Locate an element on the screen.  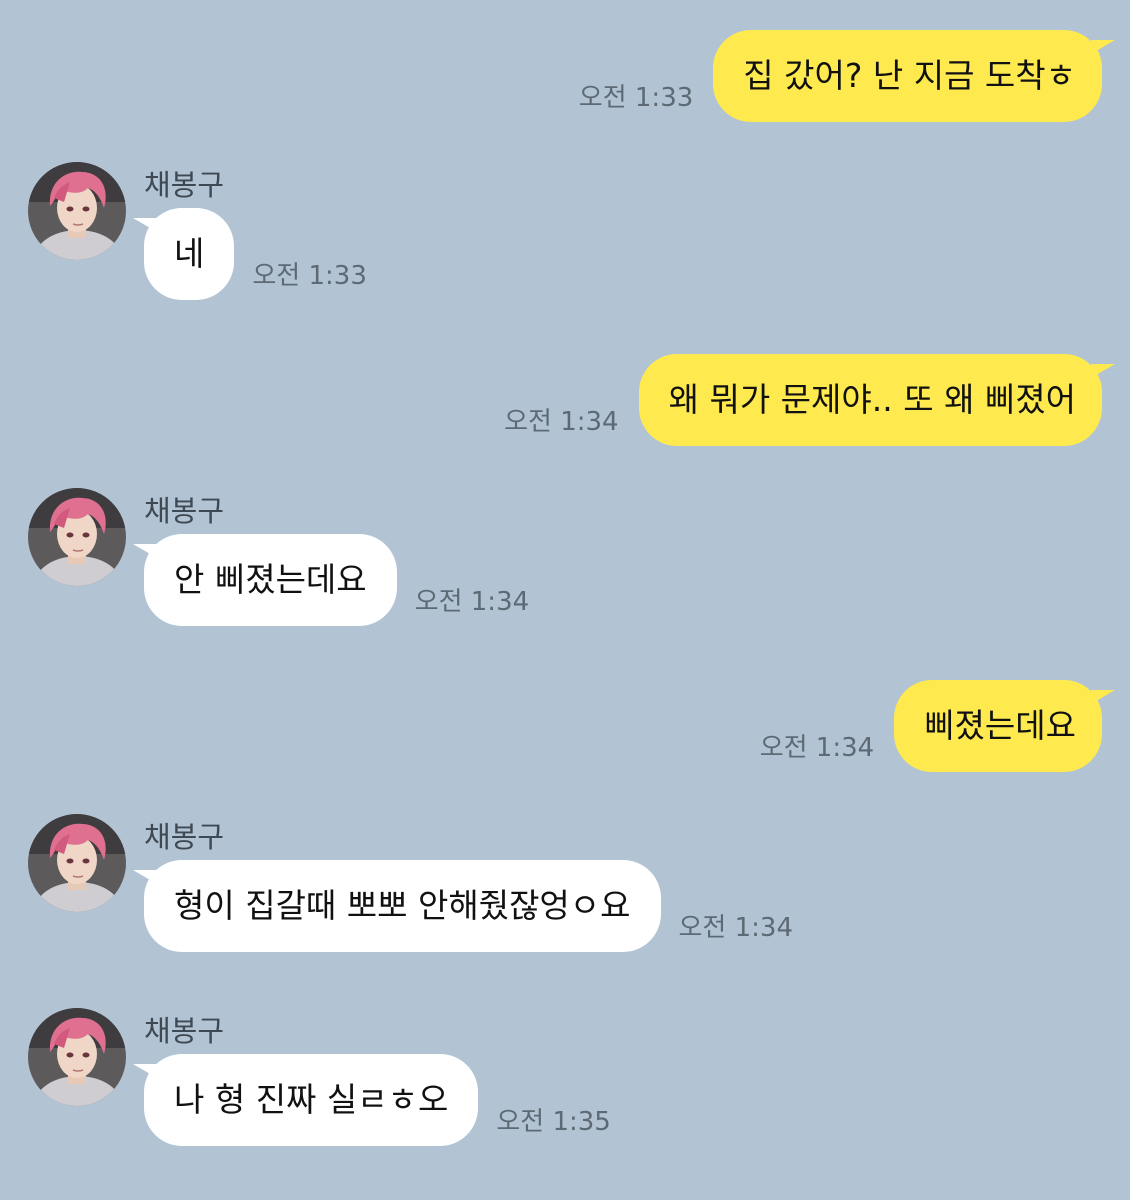
outgoing-message: 삐졌는데요 오전 1:34 is located at coordinates (937, 726).